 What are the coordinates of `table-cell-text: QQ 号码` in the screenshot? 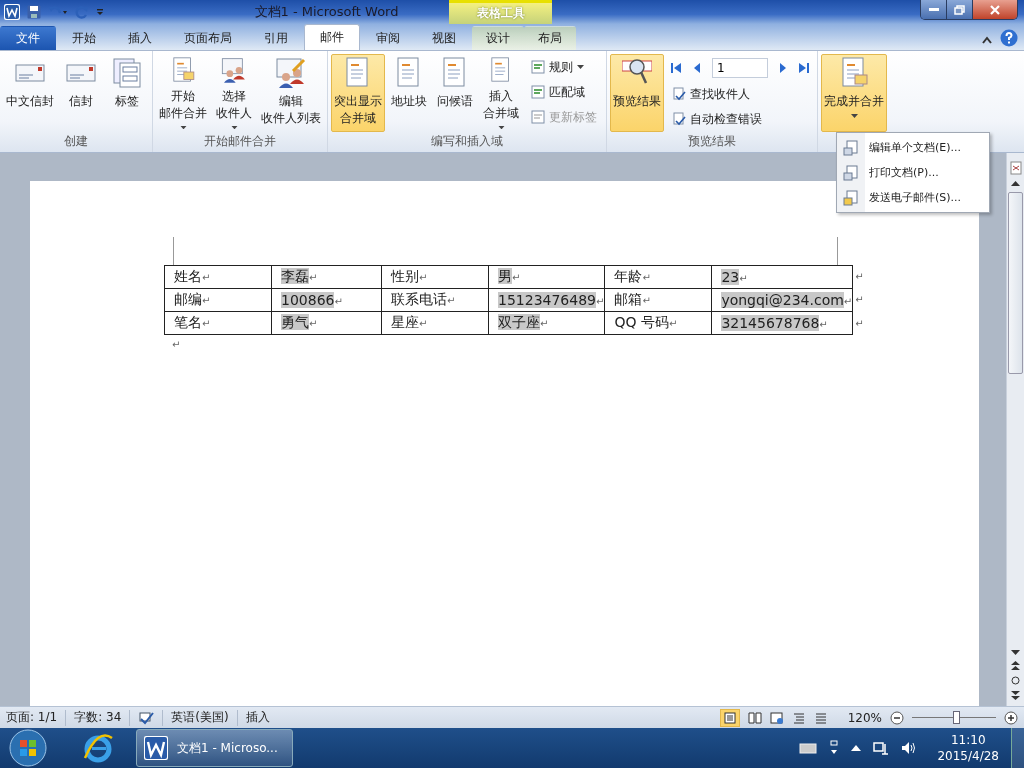 It's located at (641, 322).